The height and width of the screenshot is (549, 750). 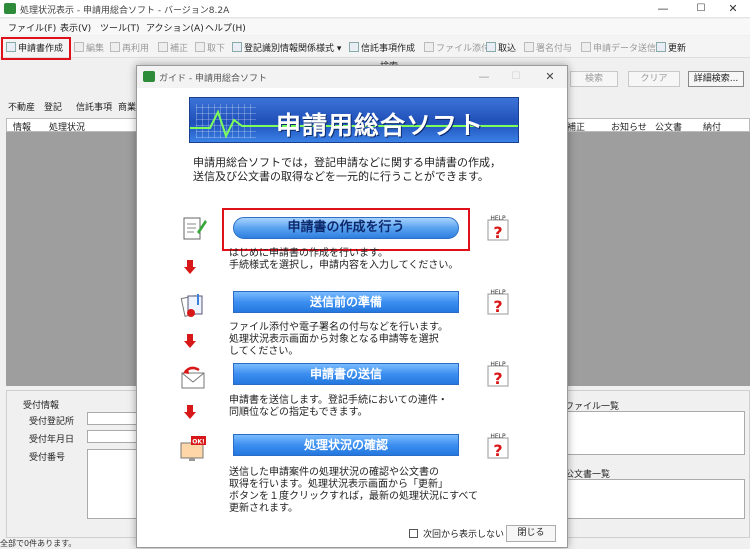 I want to click on dont-show-label: 次回から表示しない, so click(x=463, y=533).